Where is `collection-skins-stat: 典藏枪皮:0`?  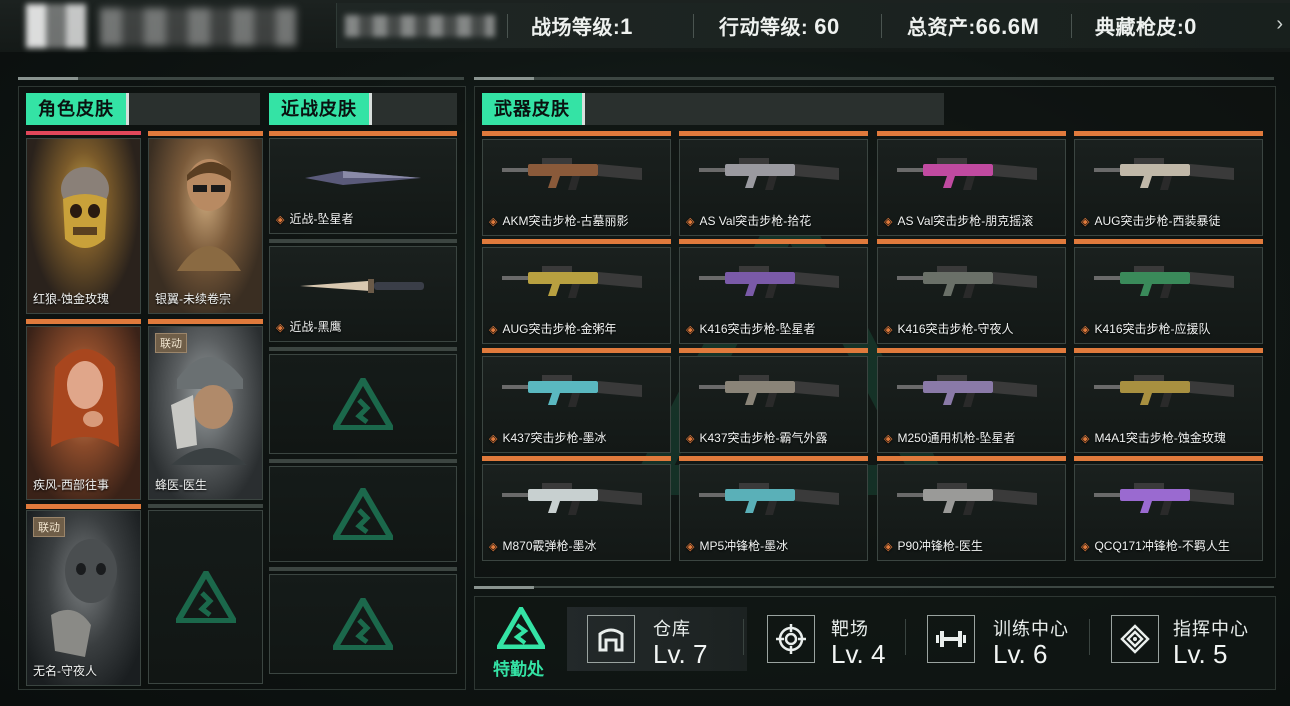 collection-skins-stat: 典藏枪皮:0 is located at coordinates (1146, 25).